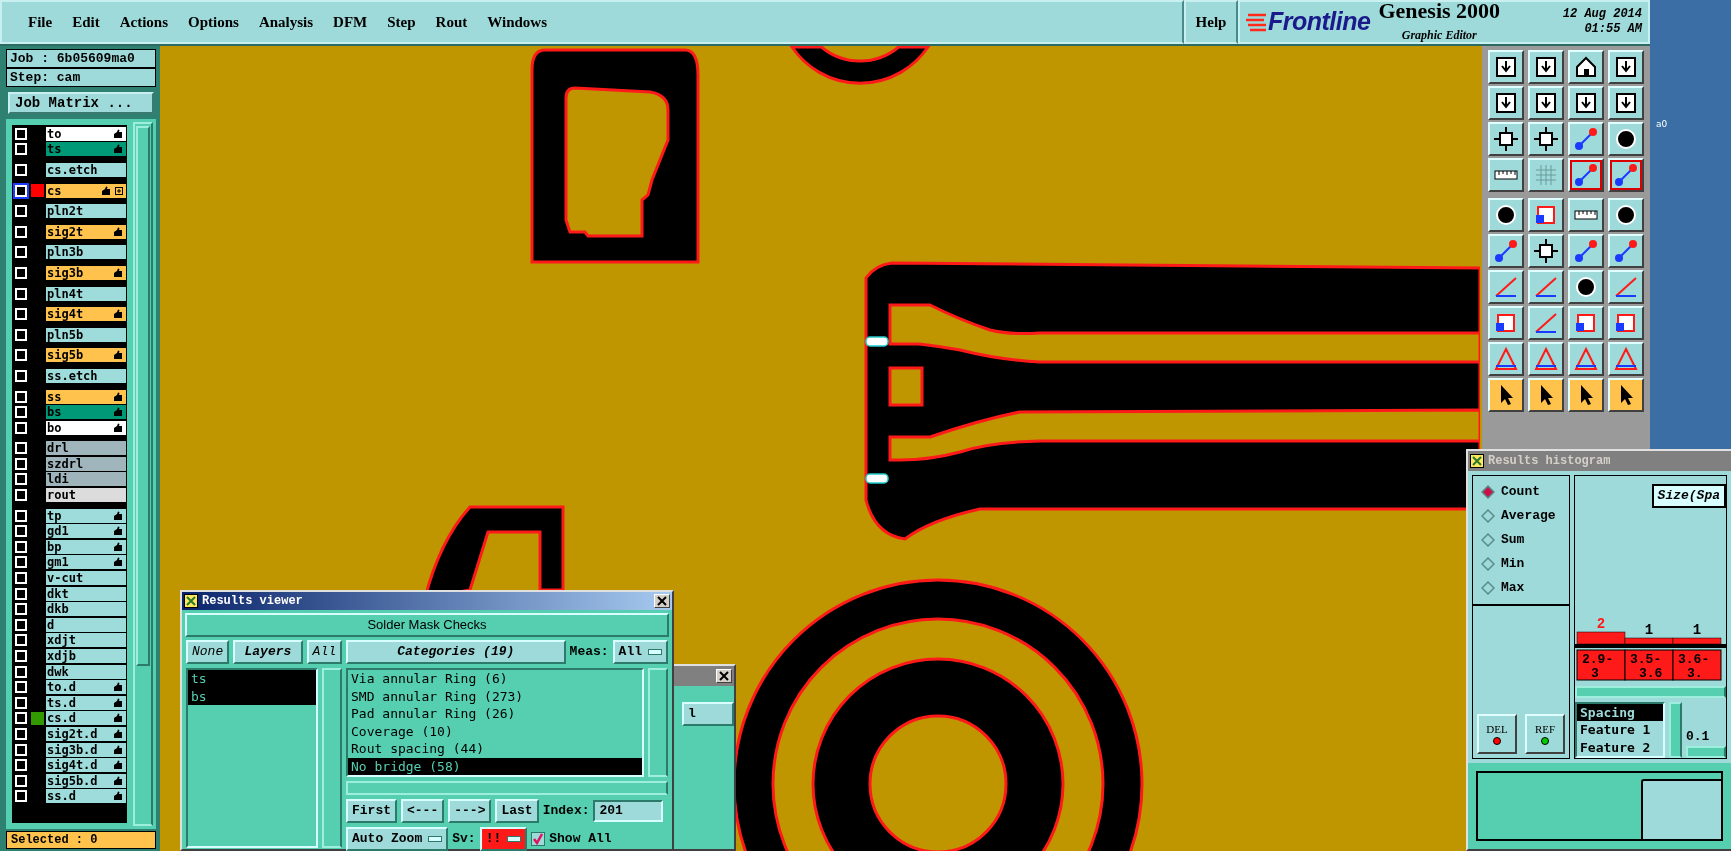 This screenshot has height=851, width=1731. I want to click on list-item: Coverage (10), so click(495, 731).